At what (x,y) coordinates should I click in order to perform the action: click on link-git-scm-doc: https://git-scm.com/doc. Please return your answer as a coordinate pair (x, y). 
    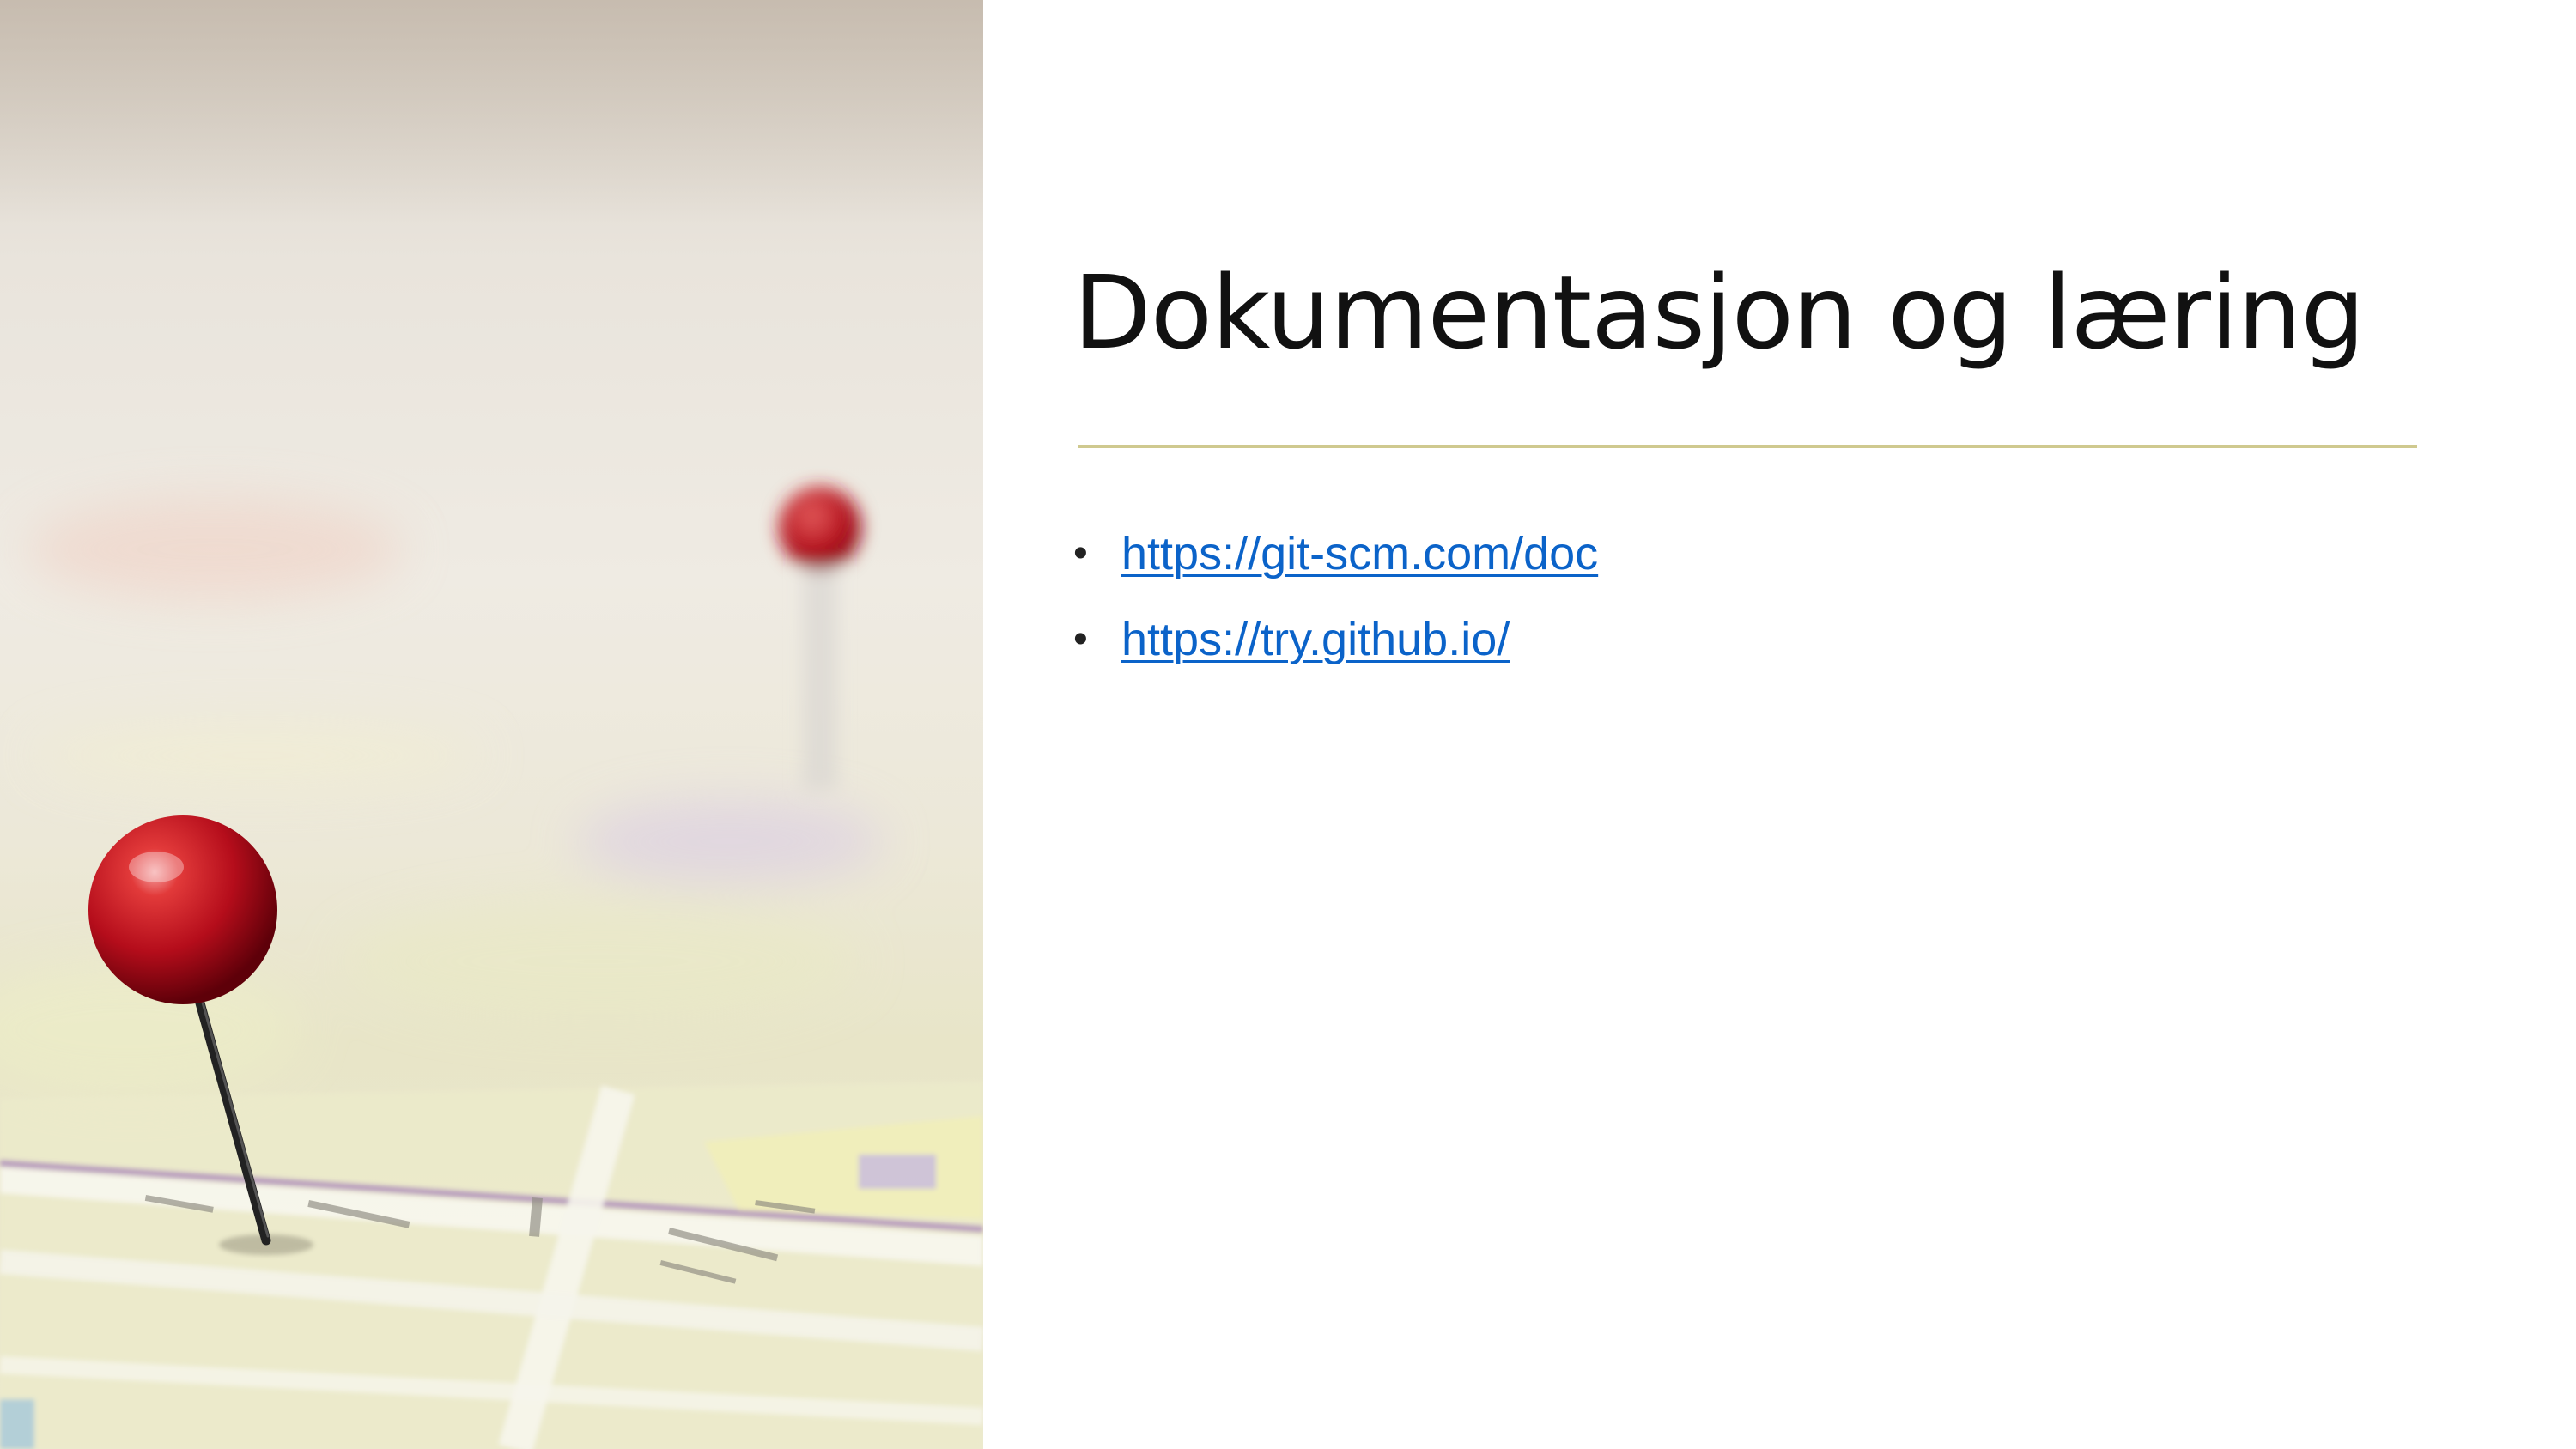
    Looking at the image, I should click on (1360, 553).